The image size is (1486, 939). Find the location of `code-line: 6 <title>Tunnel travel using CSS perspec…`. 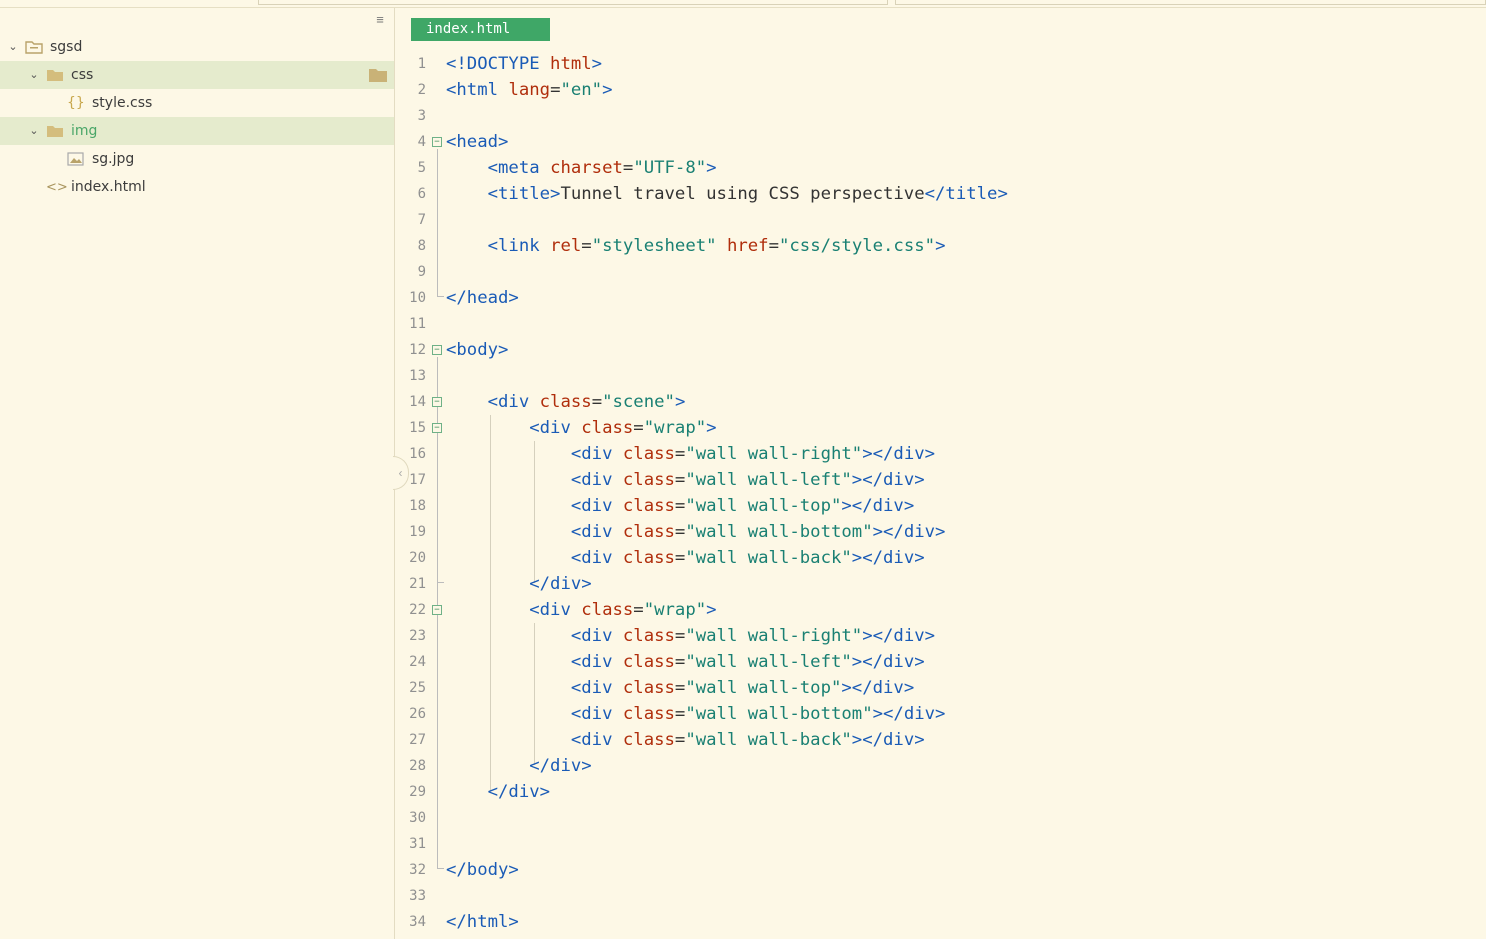

code-line: 6 <title>Tunnel travel using CSS perspec… is located at coordinates (941, 194).